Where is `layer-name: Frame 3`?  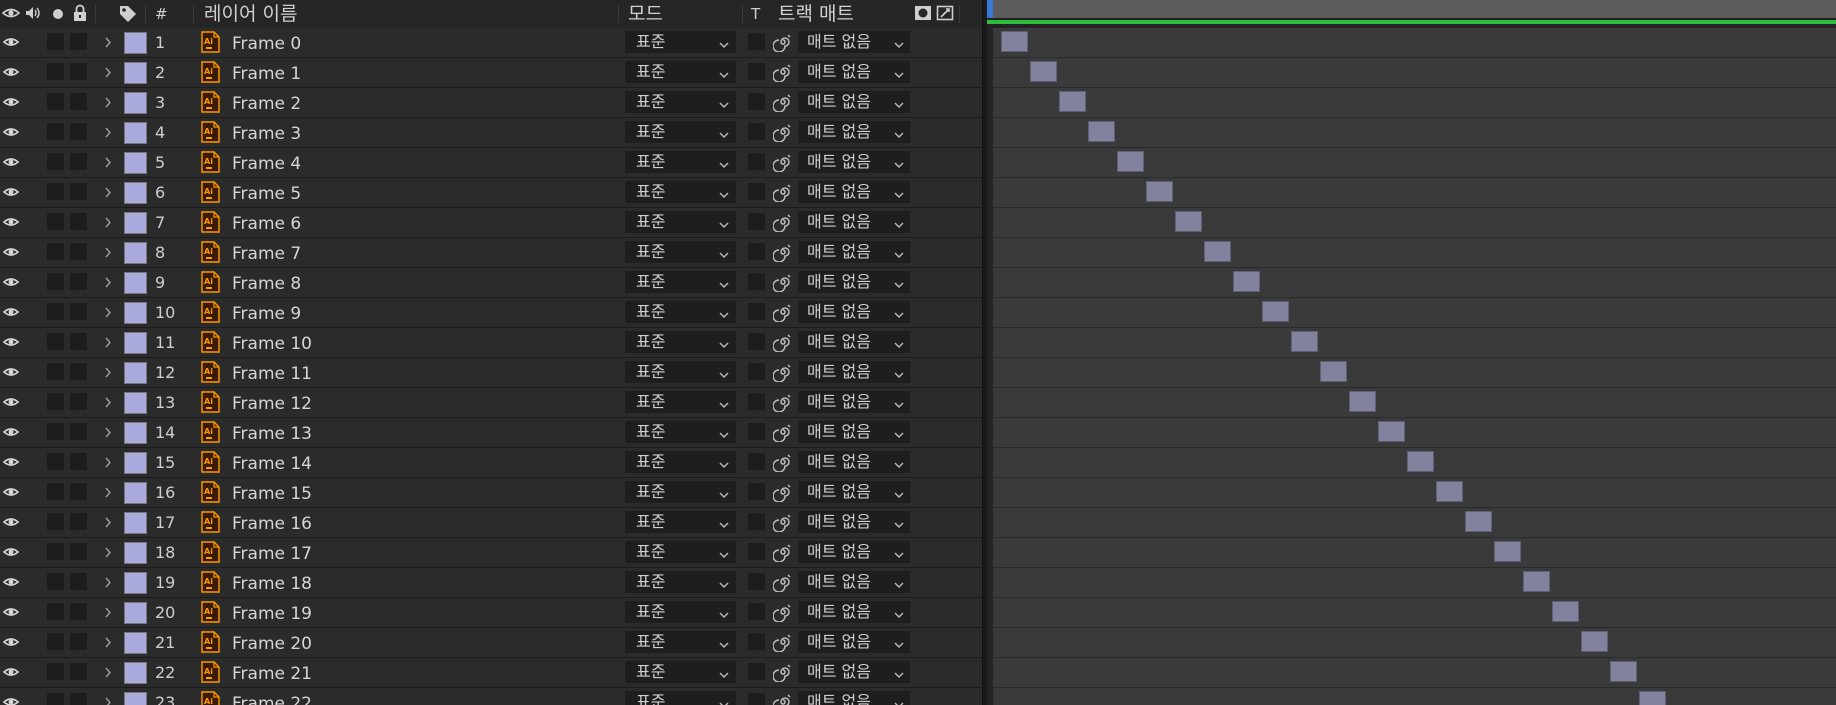 layer-name: Frame 3 is located at coordinates (266, 132).